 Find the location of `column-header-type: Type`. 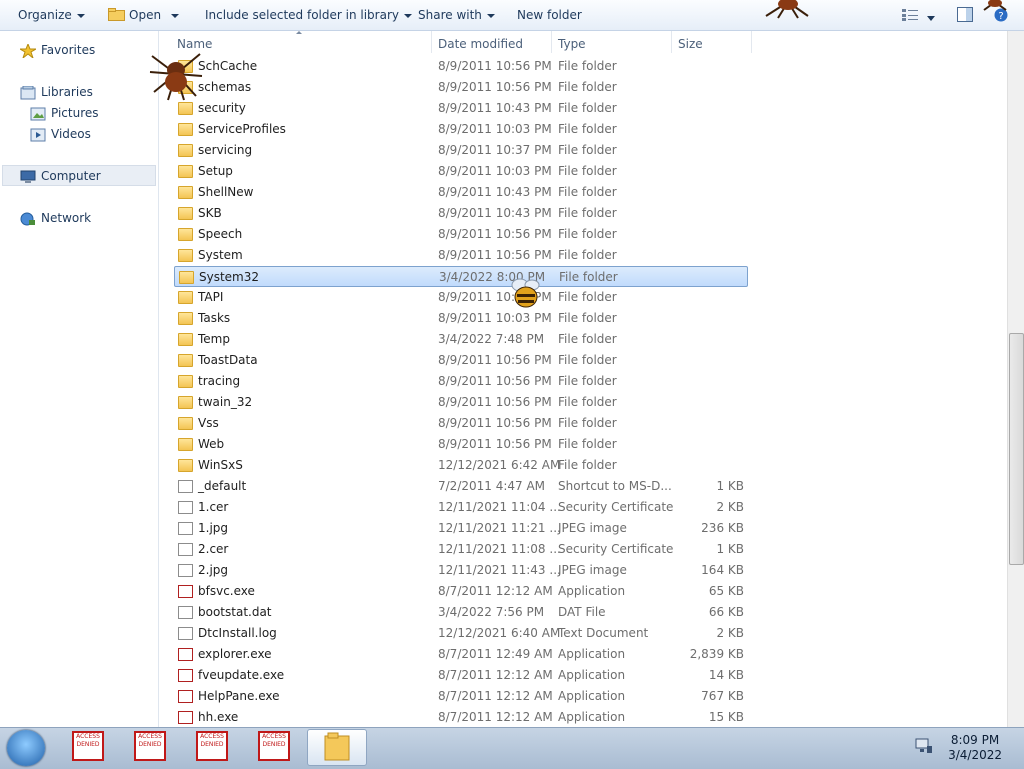

column-header-type: Type is located at coordinates (572, 44).